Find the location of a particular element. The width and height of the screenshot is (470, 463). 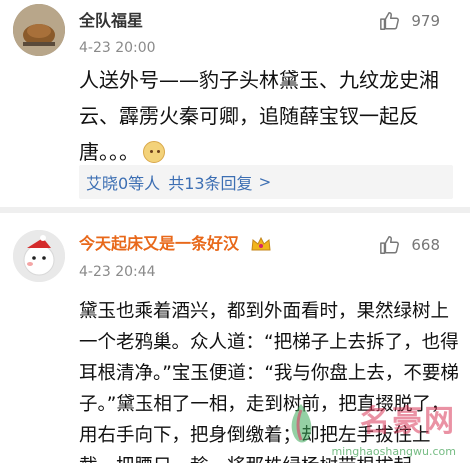

like-button: 668 is located at coordinates (409, 245).